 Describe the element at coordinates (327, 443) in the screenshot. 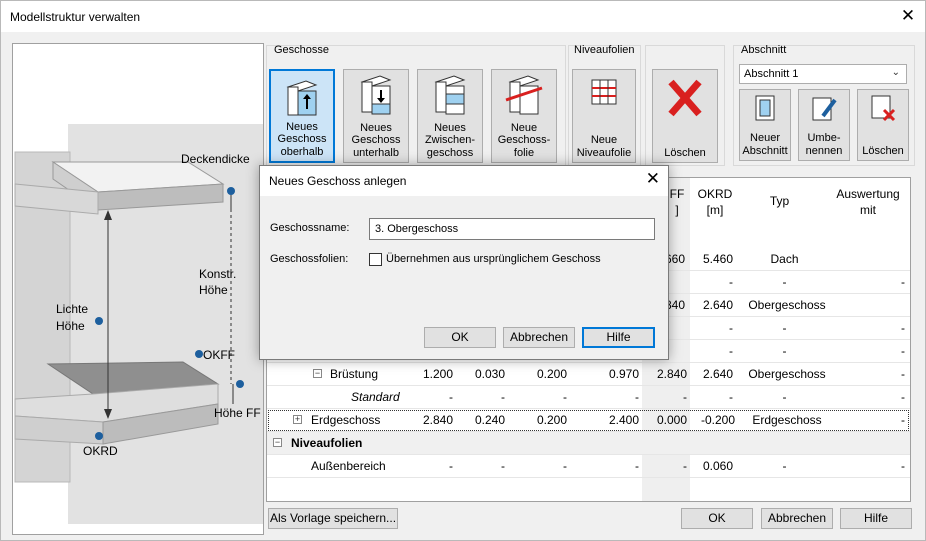

I see `cell-name: Niveaufolien` at that location.